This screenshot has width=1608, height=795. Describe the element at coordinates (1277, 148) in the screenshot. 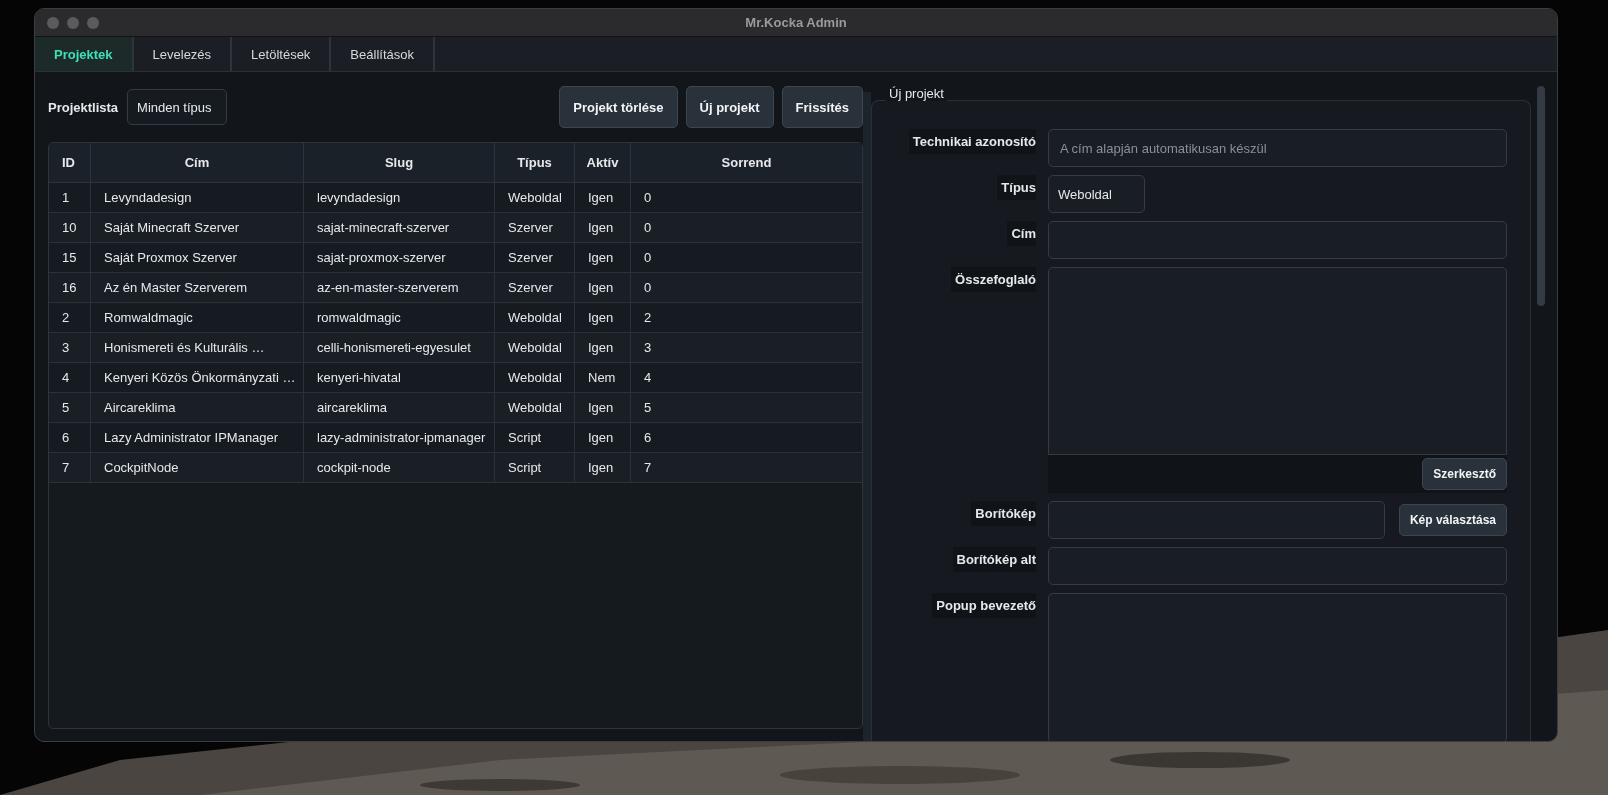

I see `input-field: A cím alapján automatikusan készül` at that location.